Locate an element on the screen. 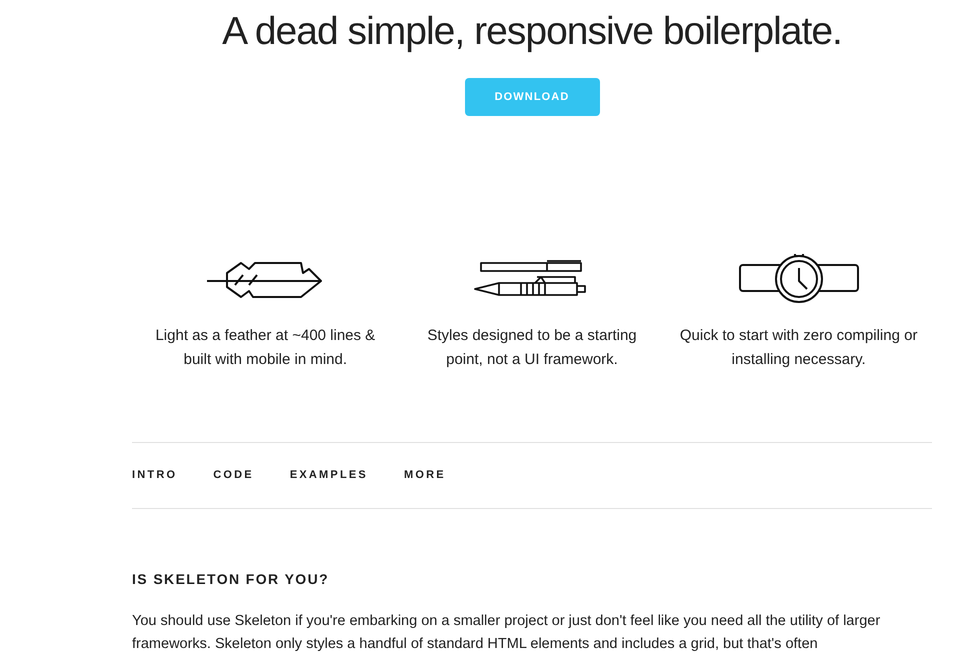  feature-description: Quick to start with zero compiling or installing necessary. is located at coordinates (798, 348).